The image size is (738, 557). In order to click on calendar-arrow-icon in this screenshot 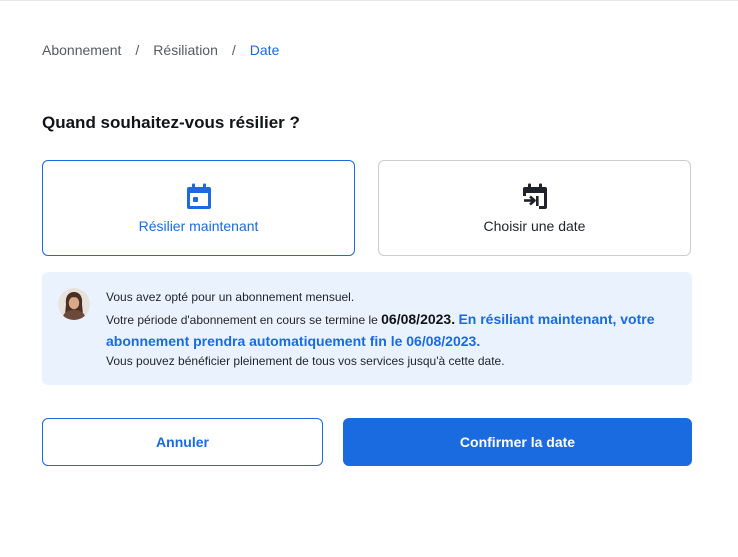, I will do `click(535, 196)`.